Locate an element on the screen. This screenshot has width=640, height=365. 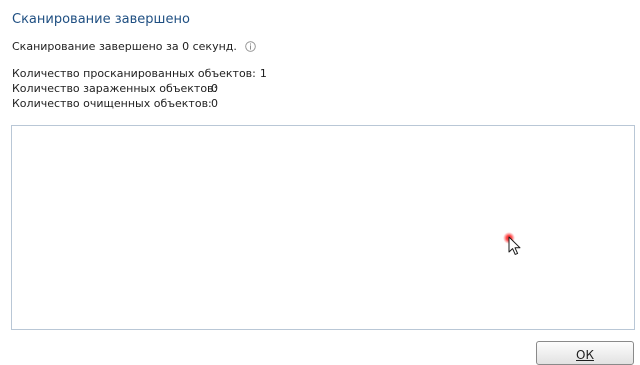
stat-value-scanned: 1 is located at coordinates (263, 73).